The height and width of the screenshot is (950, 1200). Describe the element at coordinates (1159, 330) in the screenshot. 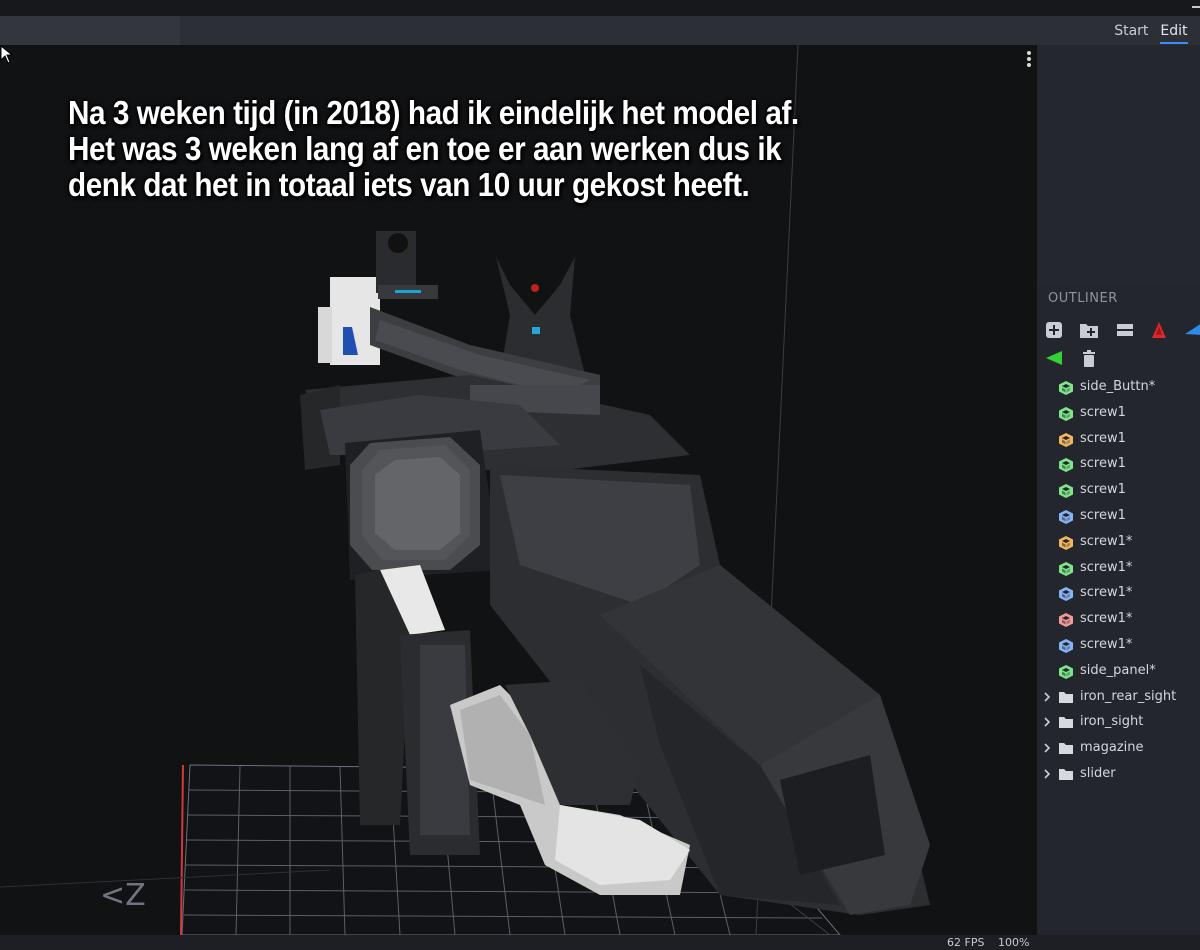

I see `axis-x-icon` at that location.